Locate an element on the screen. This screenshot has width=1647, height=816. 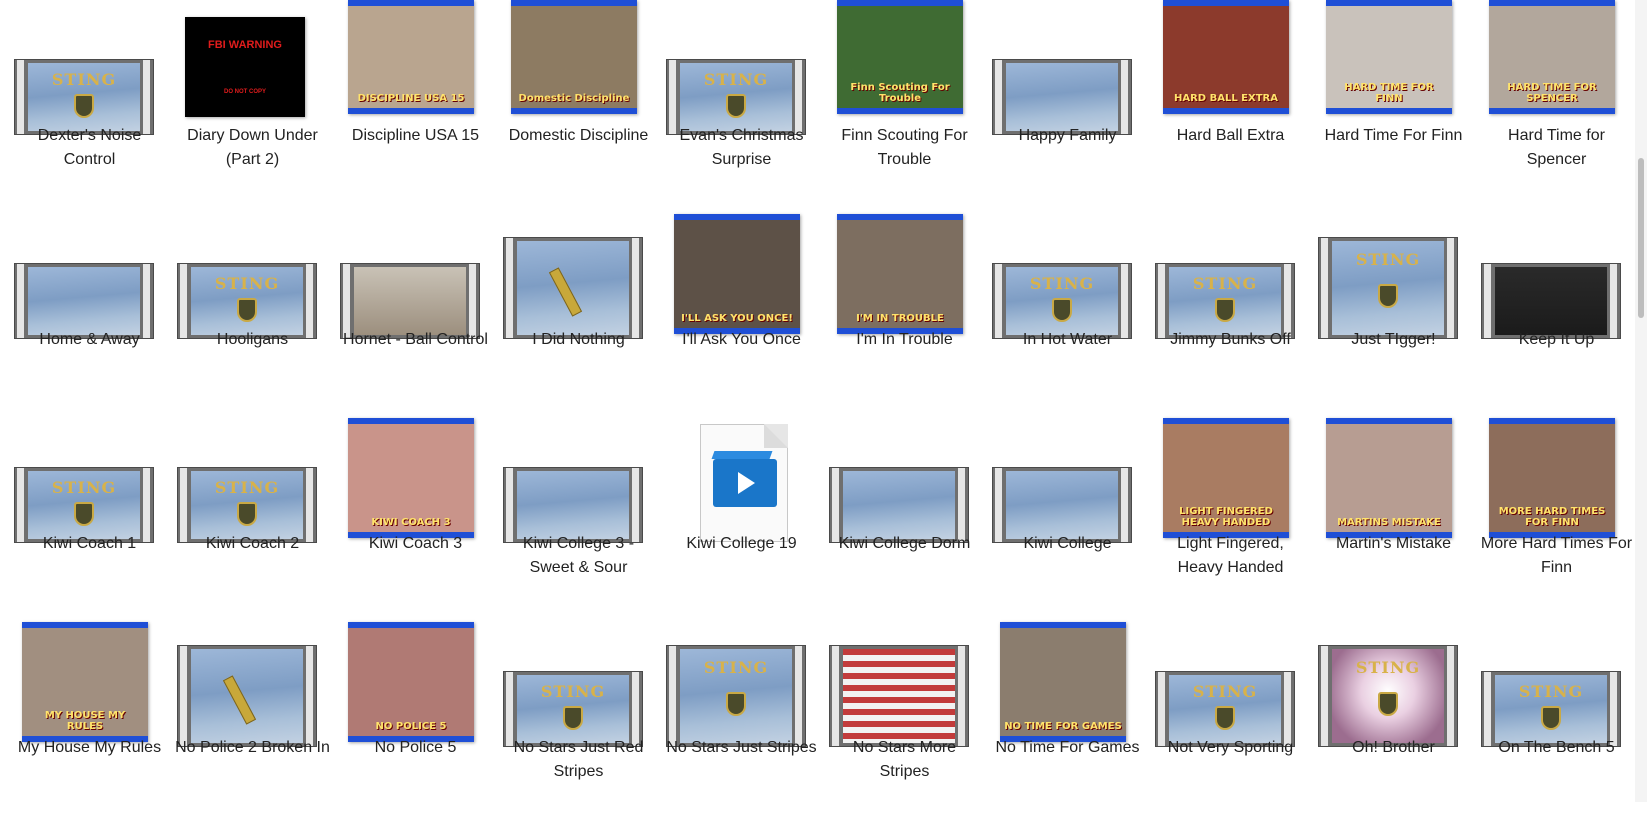
file-item: Kiwi College 19 is located at coordinates (741, 510).